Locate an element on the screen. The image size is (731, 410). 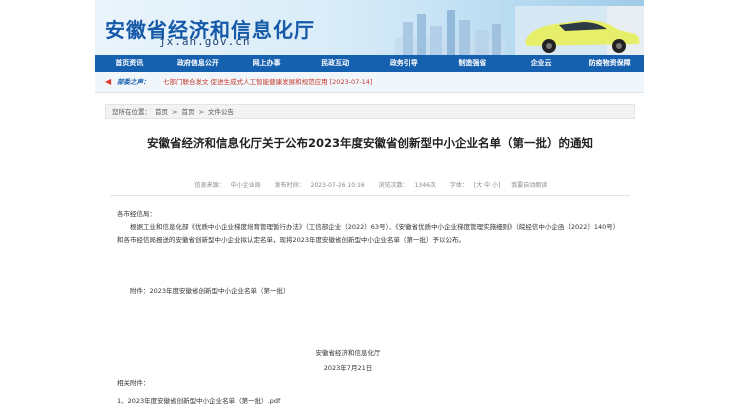
breadcrumb: 您所在位置： 首页 > 首页 > 文件公告 is located at coordinates (370, 111).